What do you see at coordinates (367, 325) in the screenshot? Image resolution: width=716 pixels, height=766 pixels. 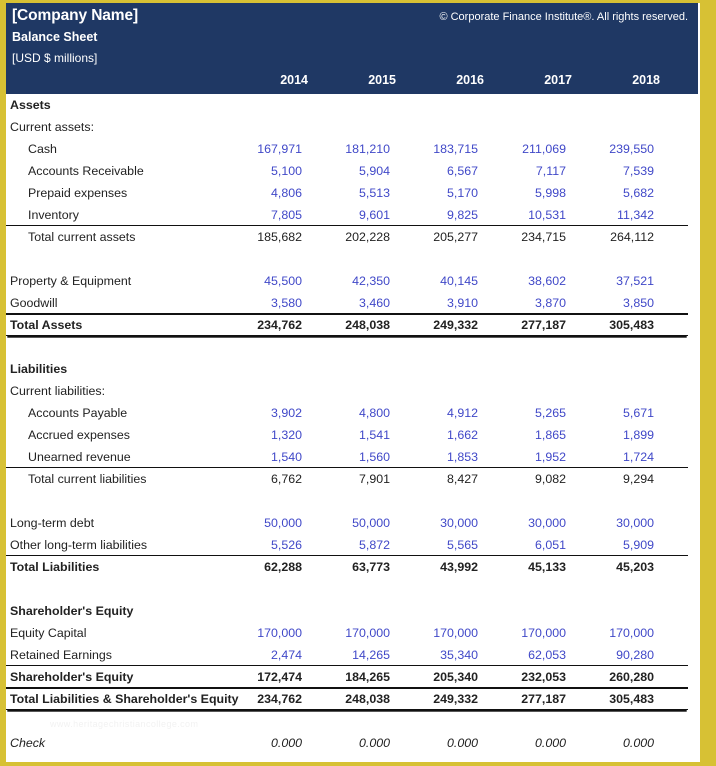 I see `cell-total-assets-2015: 248,038` at bounding box center [367, 325].